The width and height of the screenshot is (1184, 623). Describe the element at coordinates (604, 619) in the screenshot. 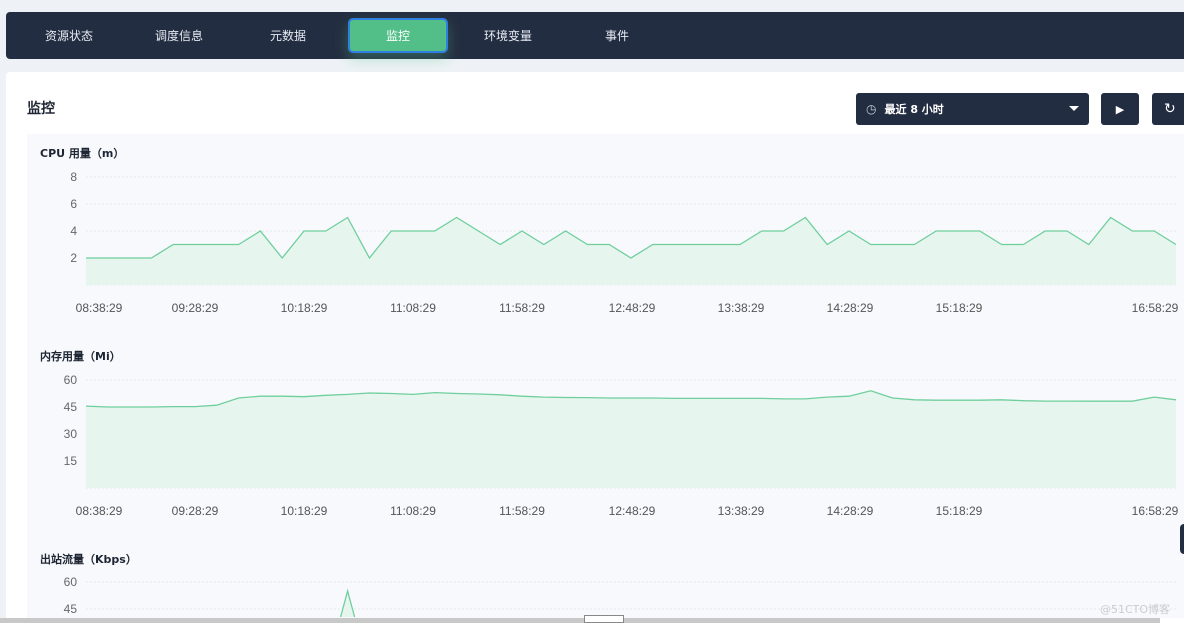

I see `scrollbar-thumb` at that location.